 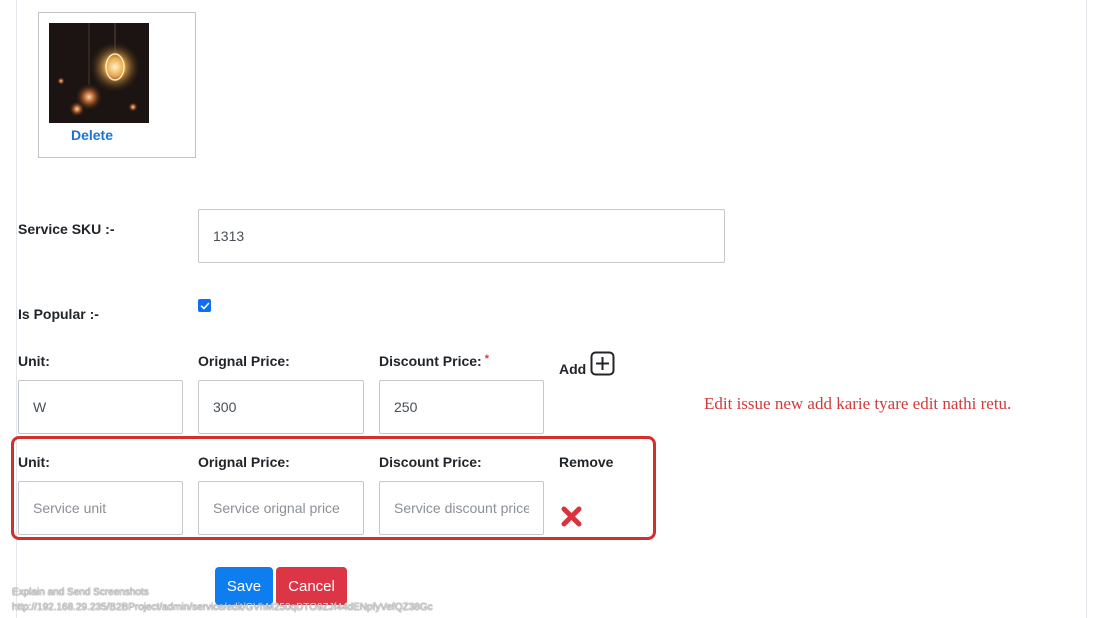 I want to click on original-price-label-row2: Orignal Price:, so click(x=244, y=462).